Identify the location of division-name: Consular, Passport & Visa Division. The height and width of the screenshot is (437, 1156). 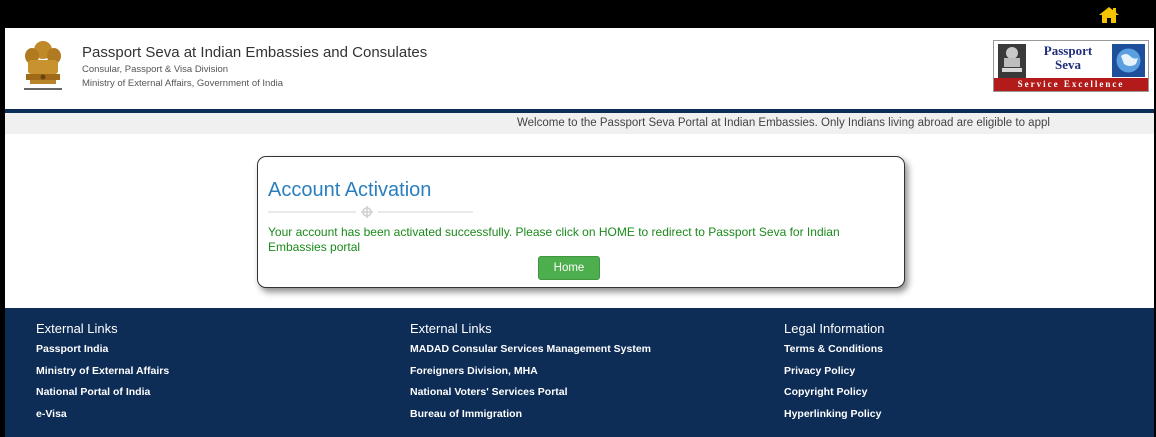
(155, 69).